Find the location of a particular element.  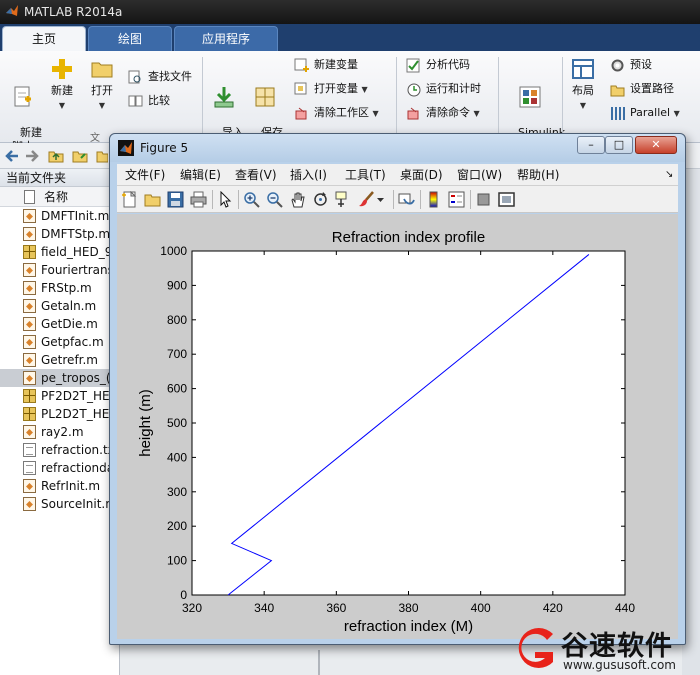

analyze-code-label: 分析代码 is located at coordinates (448, 64).